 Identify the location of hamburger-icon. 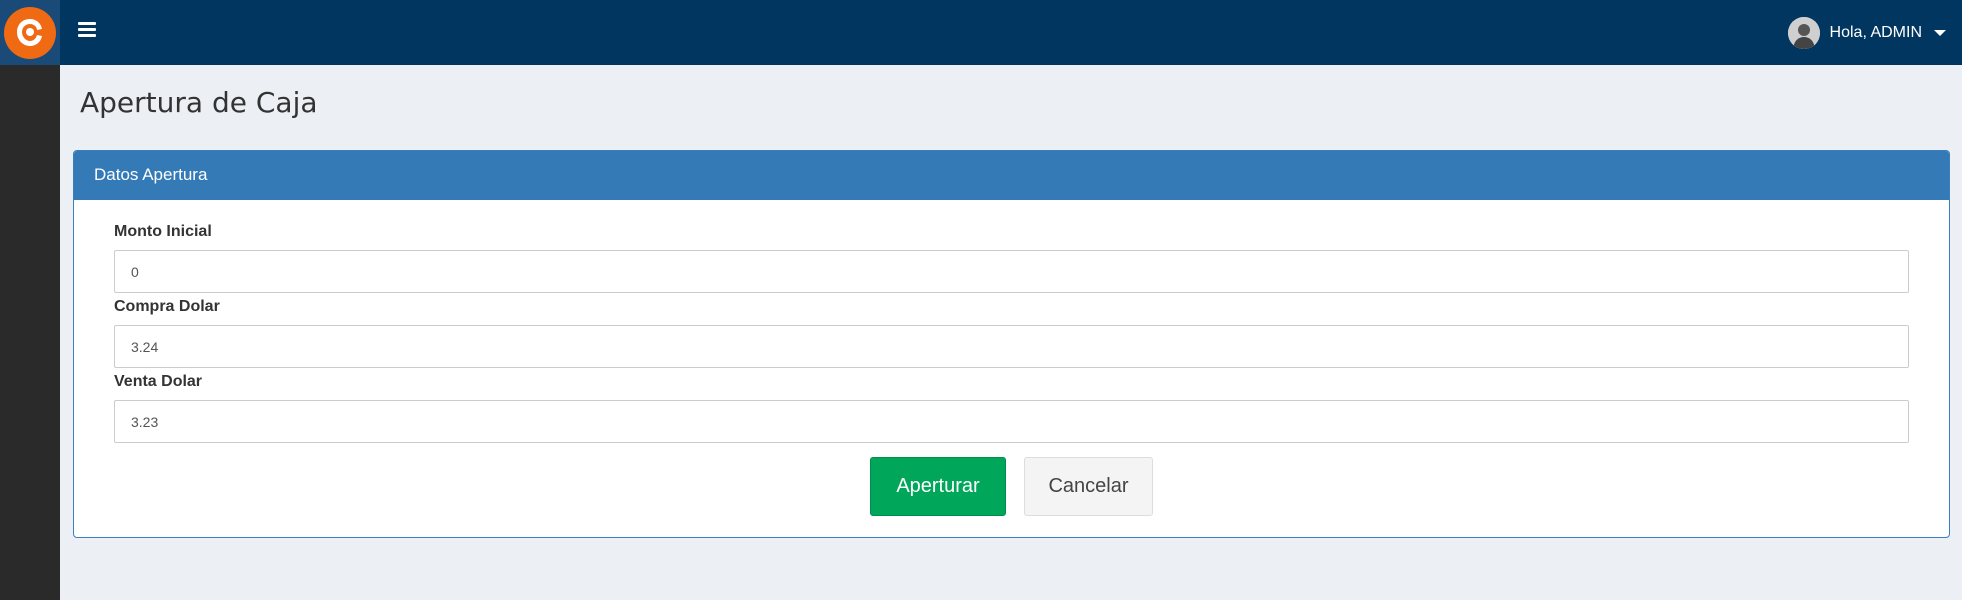
(87, 23).